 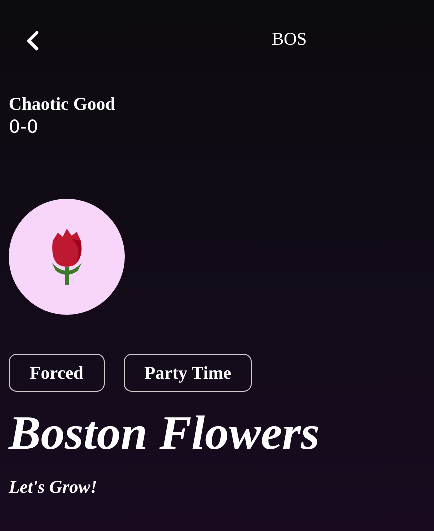 What do you see at coordinates (188, 373) in the screenshot?
I see `tag-button: Party Time` at bounding box center [188, 373].